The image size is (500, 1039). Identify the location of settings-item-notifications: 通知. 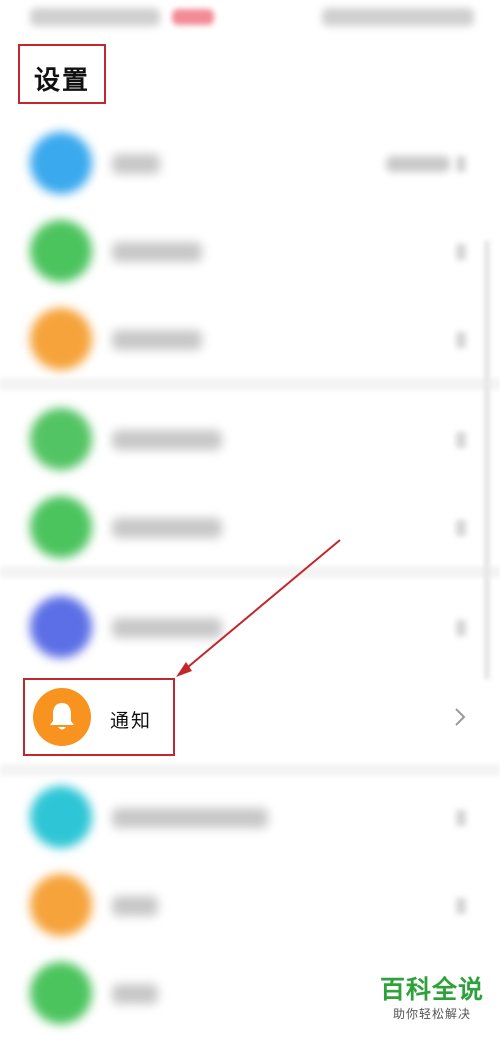
(250, 717).